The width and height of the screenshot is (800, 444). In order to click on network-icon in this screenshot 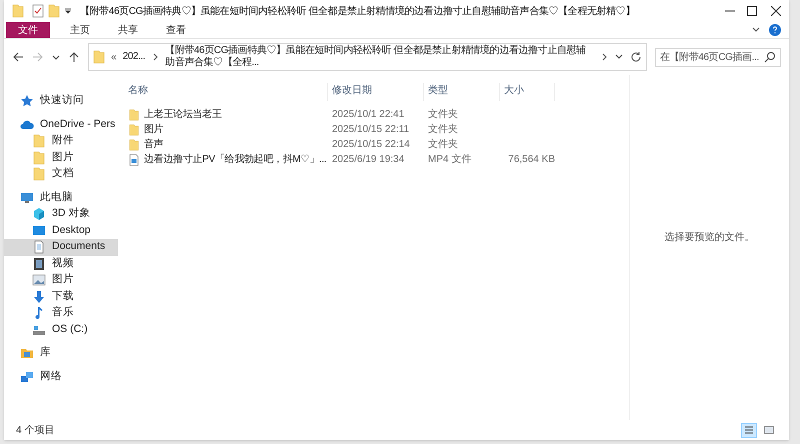, I will do `click(27, 377)`.